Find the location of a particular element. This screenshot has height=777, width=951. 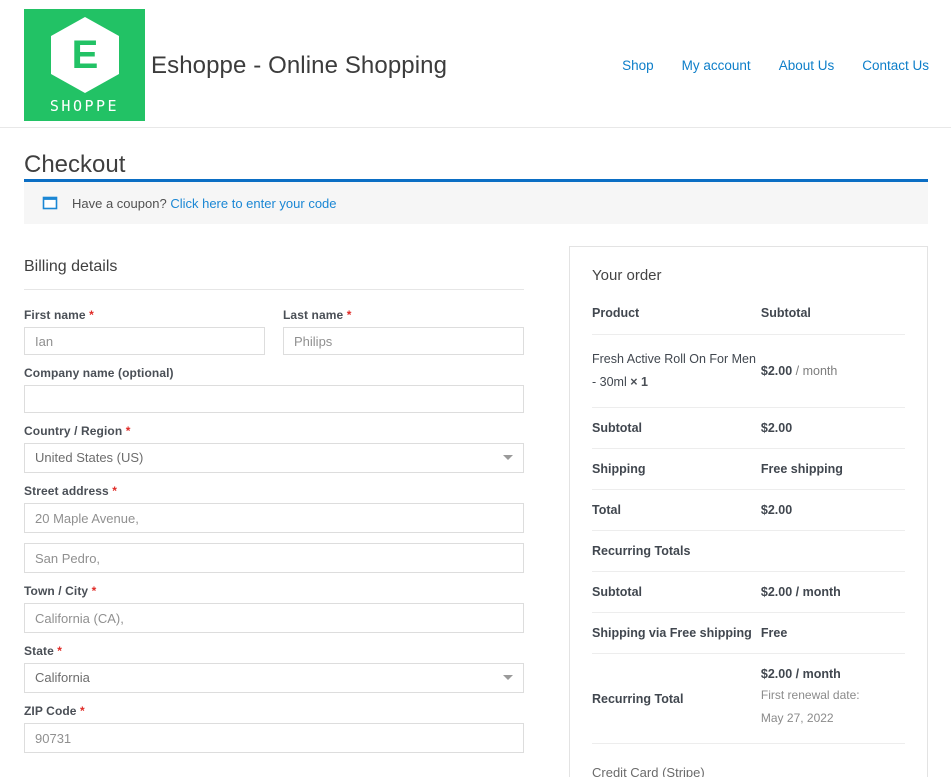

field-last-name: Last name * is located at coordinates (403, 331).